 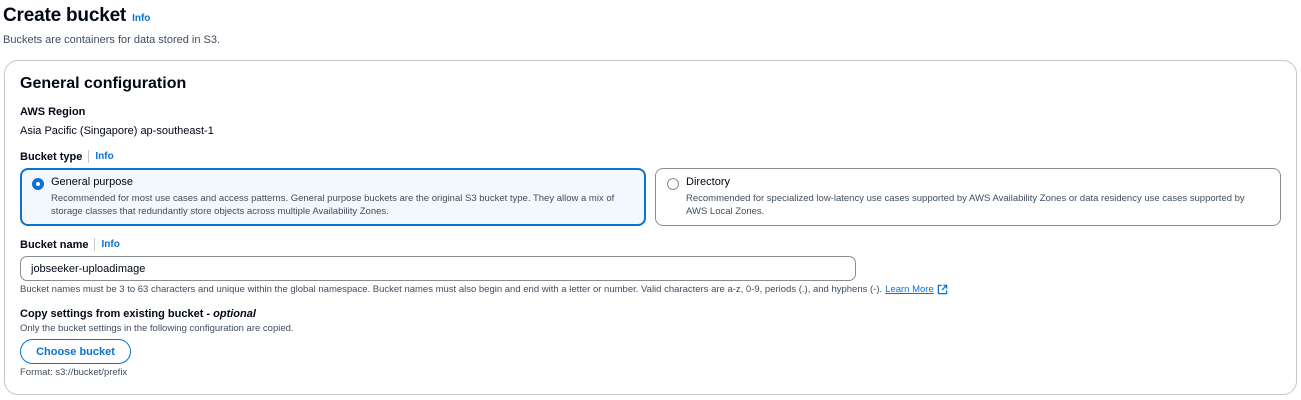 What do you see at coordinates (708, 182) in the screenshot?
I see `directory-title: Directory` at bounding box center [708, 182].